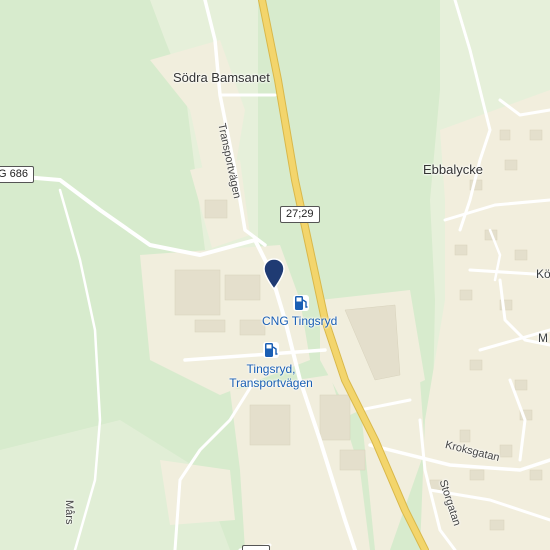 This screenshot has width=550, height=550. Describe the element at coordinates (300, 214) in the screenshot. I see `route-shield-27-29: 27;29` at that location.